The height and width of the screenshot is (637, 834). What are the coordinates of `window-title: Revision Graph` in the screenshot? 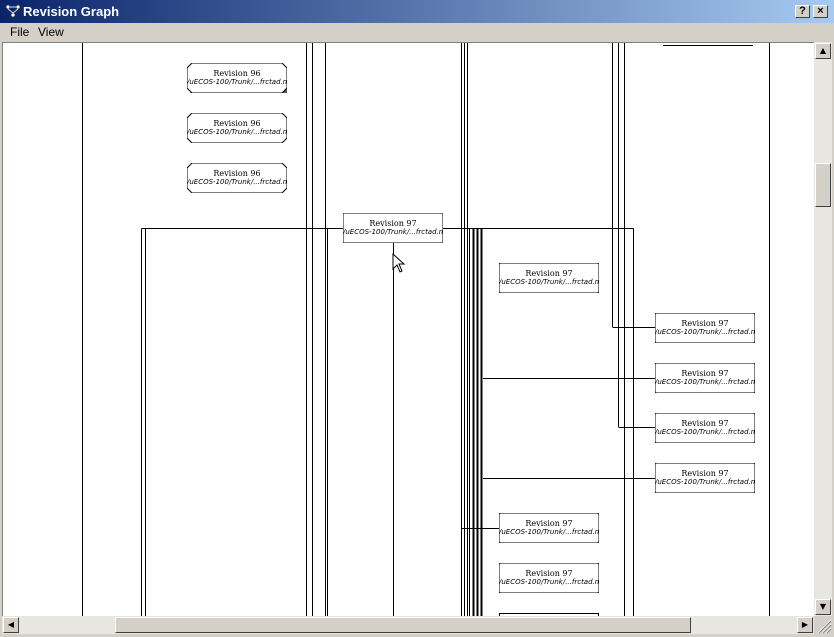 It's located at (71, 11).